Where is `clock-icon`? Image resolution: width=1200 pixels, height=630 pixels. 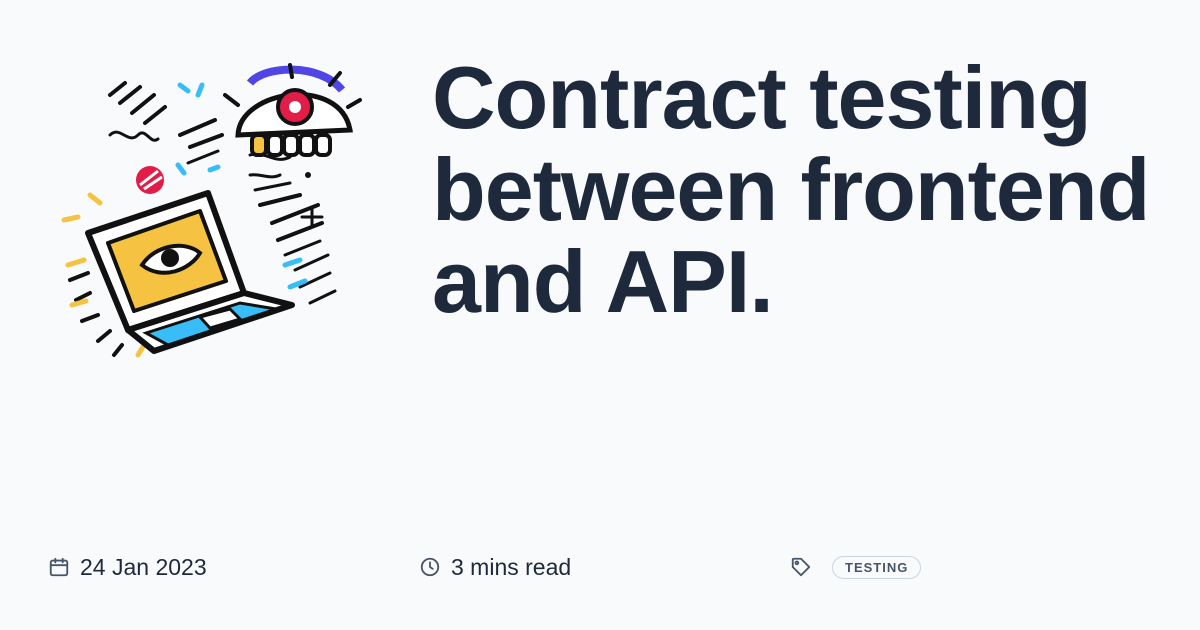
clock-icon is located at coordinates (430, 567).